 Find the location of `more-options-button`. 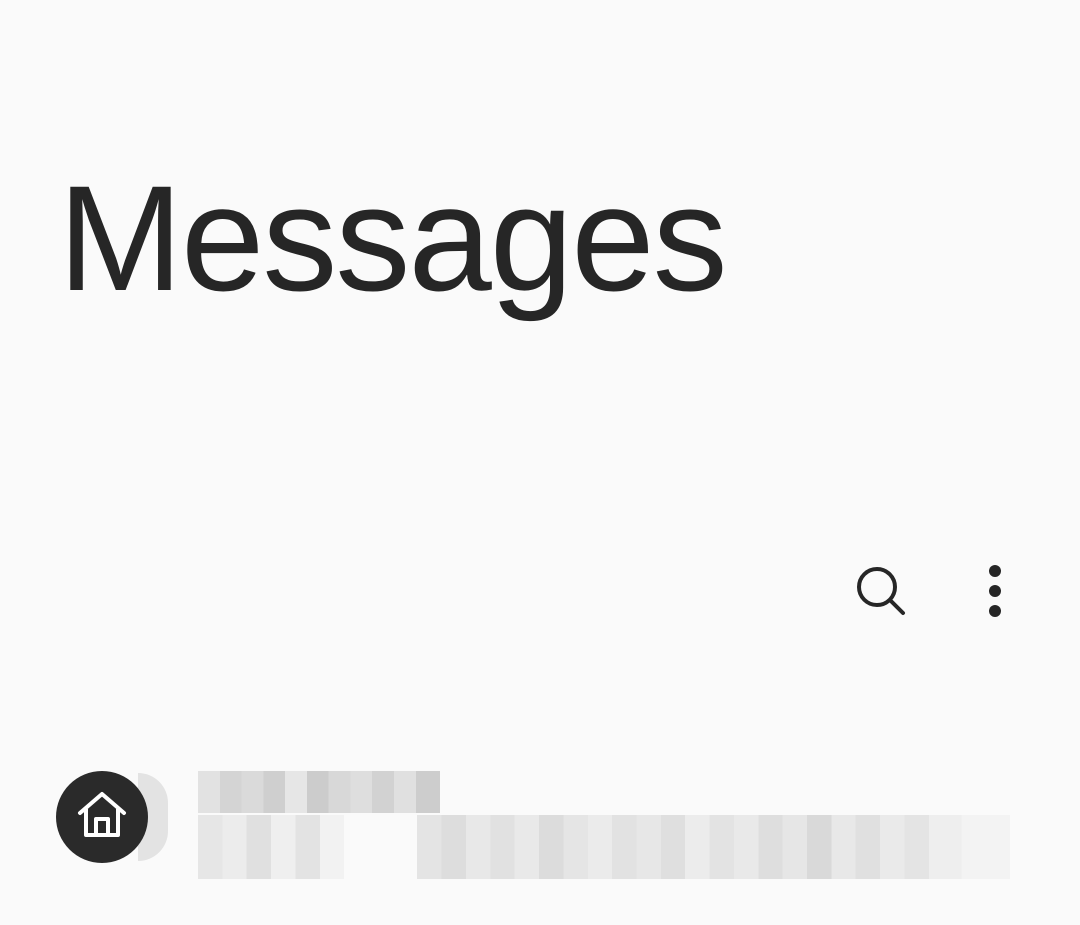

more-options-button is located at coordinates (995, 591).